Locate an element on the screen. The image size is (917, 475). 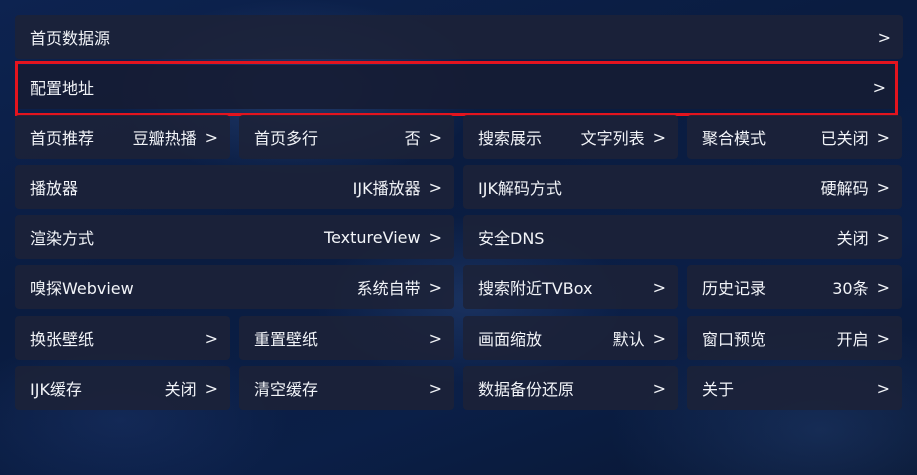
setting-search-nearby-tvbox: 搜索附近TVBox > is located at coordinates (570, 287).